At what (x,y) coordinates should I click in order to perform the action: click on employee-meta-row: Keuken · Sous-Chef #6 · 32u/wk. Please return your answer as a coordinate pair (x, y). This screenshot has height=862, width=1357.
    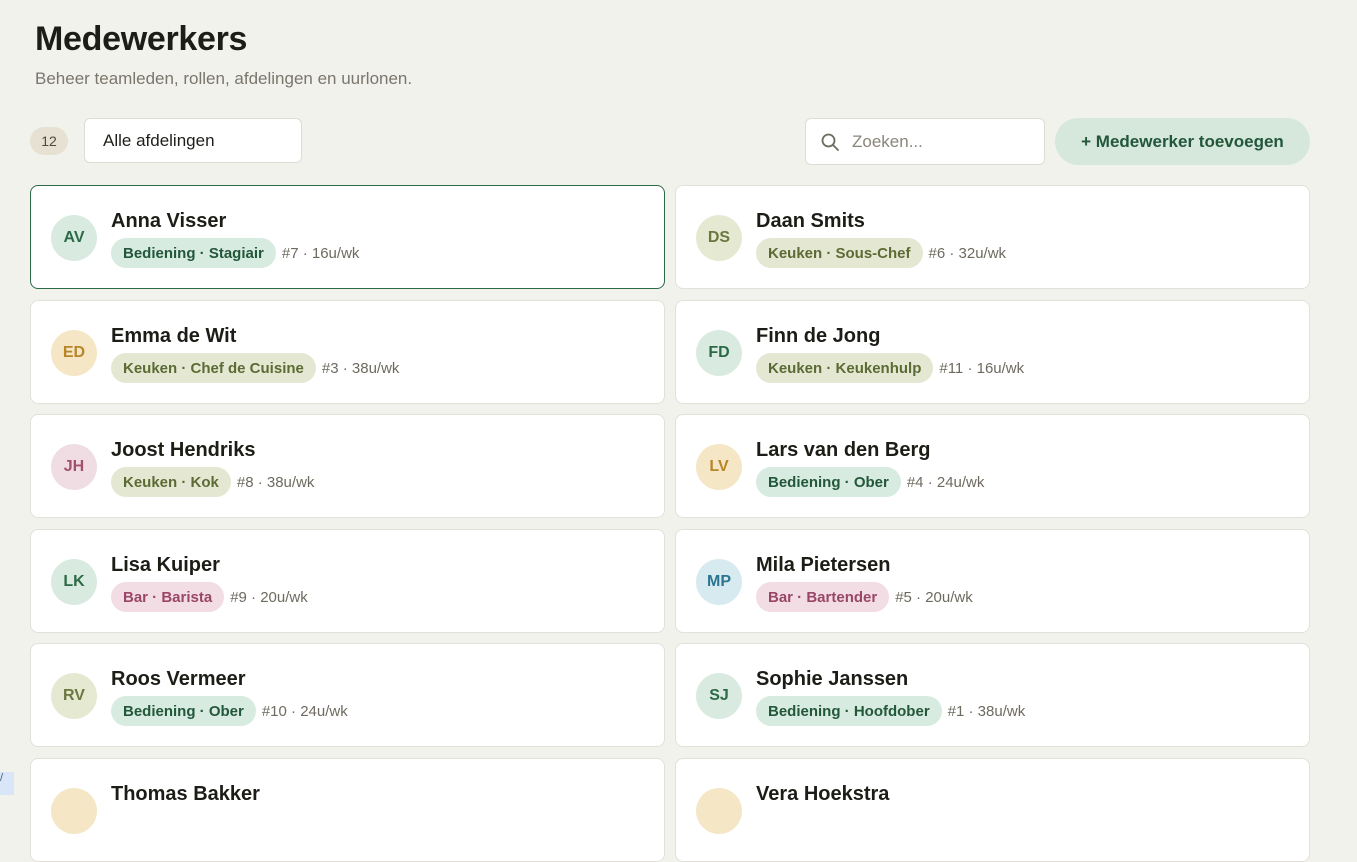
    Looking at the image, I should click on (881, 253).